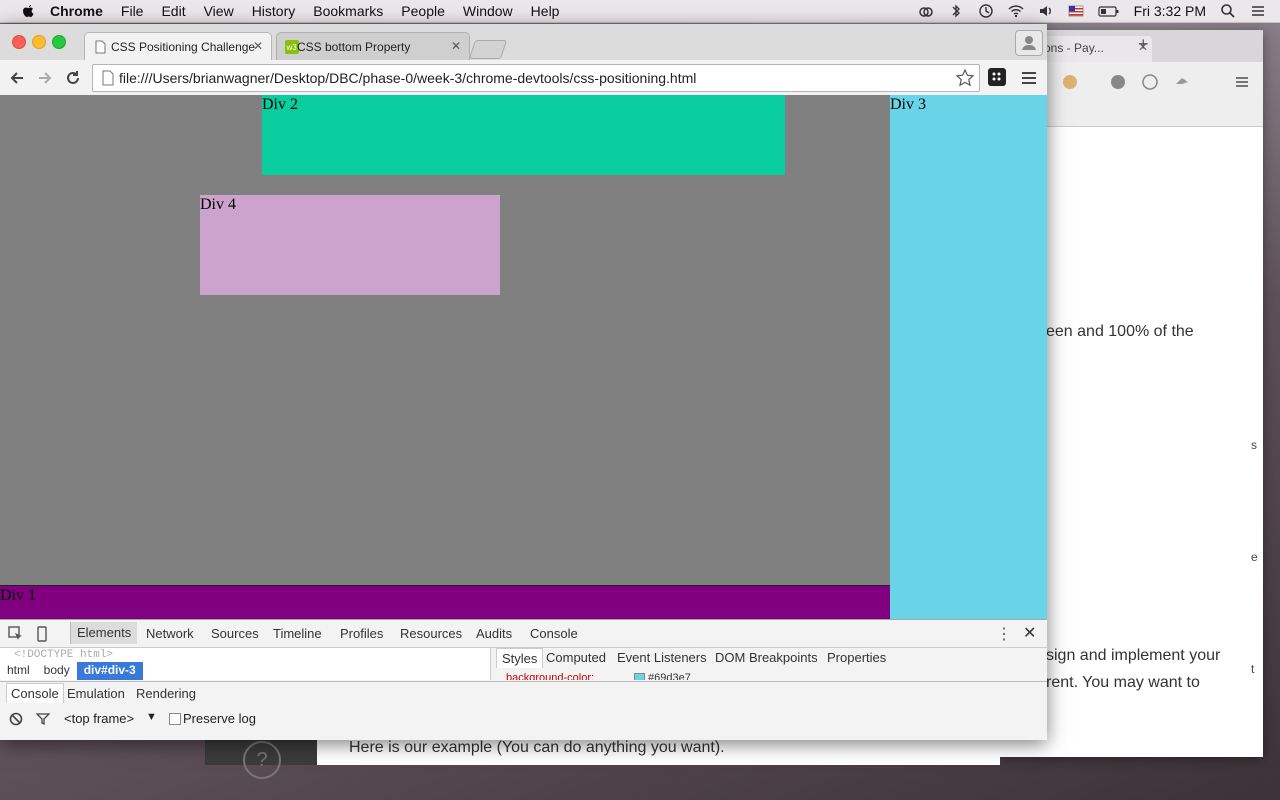 Image resolution: width=1280 pixels, height=800 pixels. I want to click on time-machine-icon, so click(986, 11).